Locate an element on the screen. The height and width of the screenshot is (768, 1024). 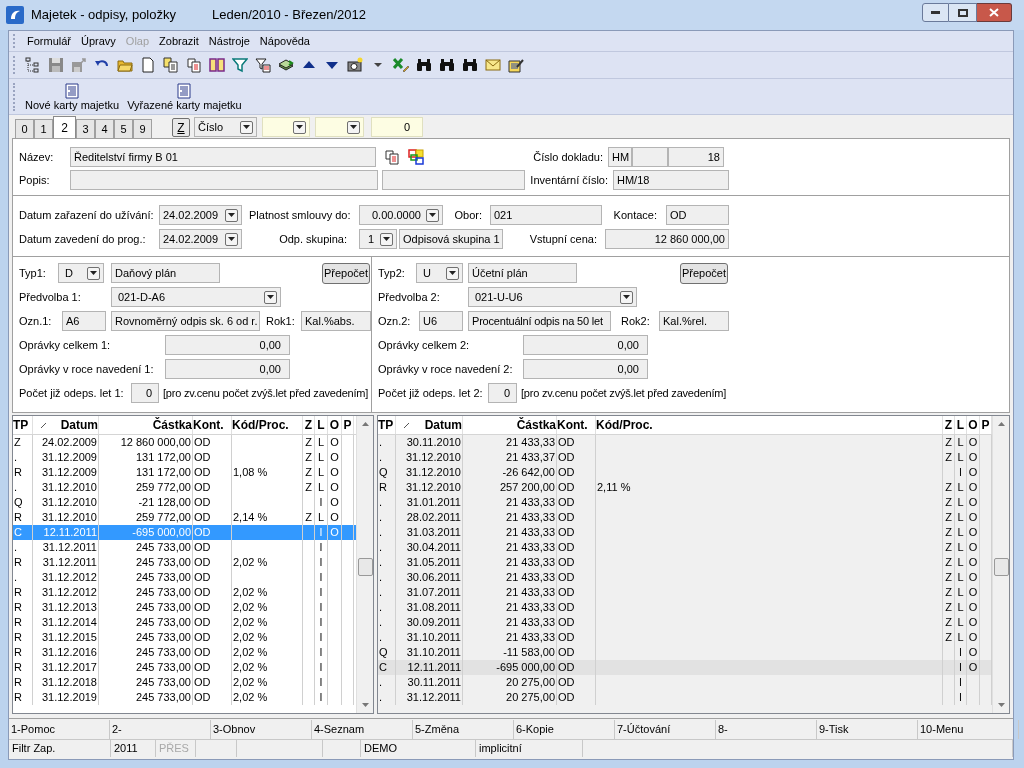
table-row: . 31.12.2012 245 733,00 OD l is located at coordinates (184, 577).